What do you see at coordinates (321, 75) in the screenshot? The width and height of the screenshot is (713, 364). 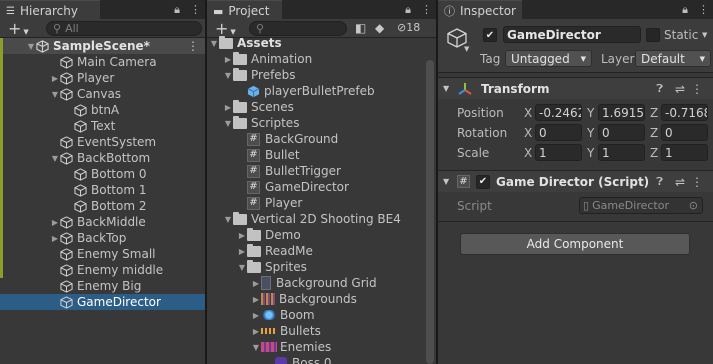 I see `project-item: ▼ Prefebs` at bounding box center [321, 75].